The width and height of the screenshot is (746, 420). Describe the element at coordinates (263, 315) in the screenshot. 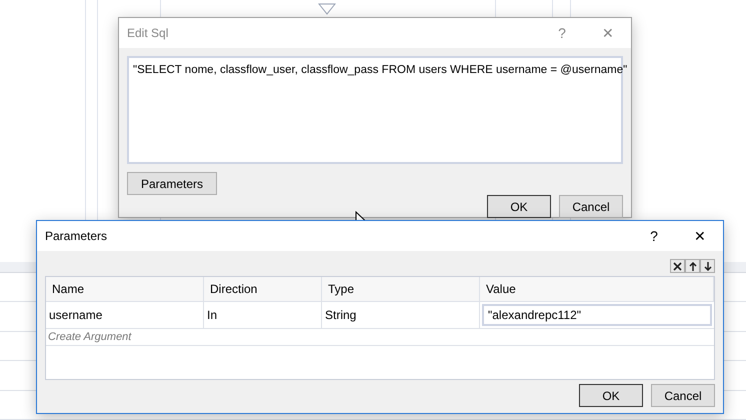

I see `table-cell: In` at that location.